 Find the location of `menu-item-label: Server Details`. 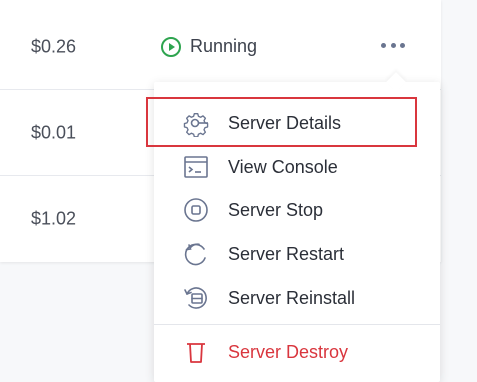

menu-item-label: Server Details is located at coordinates (285, 122).